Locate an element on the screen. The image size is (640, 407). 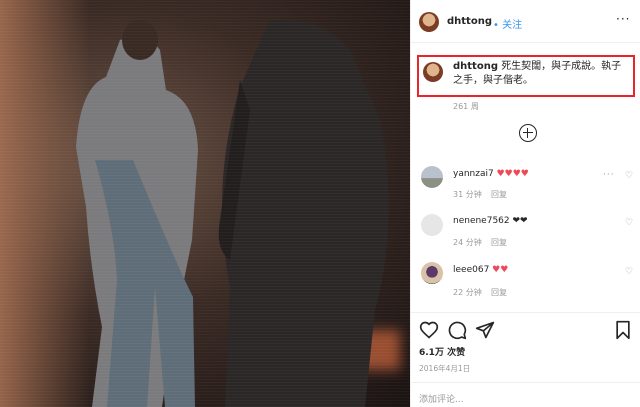
share-icon is located at coordinates (485, 330).